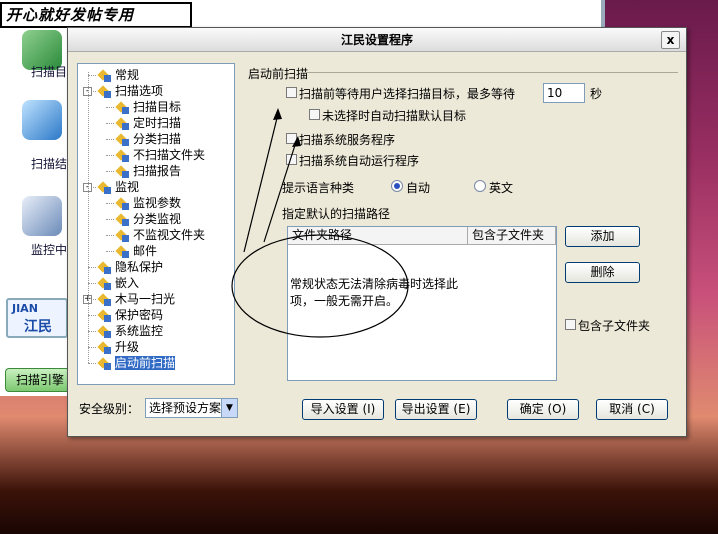  Describe the element at coordinates (38, 380) in the screenshot. I see `scan-engine-tab: 扫描引擎` at that location.